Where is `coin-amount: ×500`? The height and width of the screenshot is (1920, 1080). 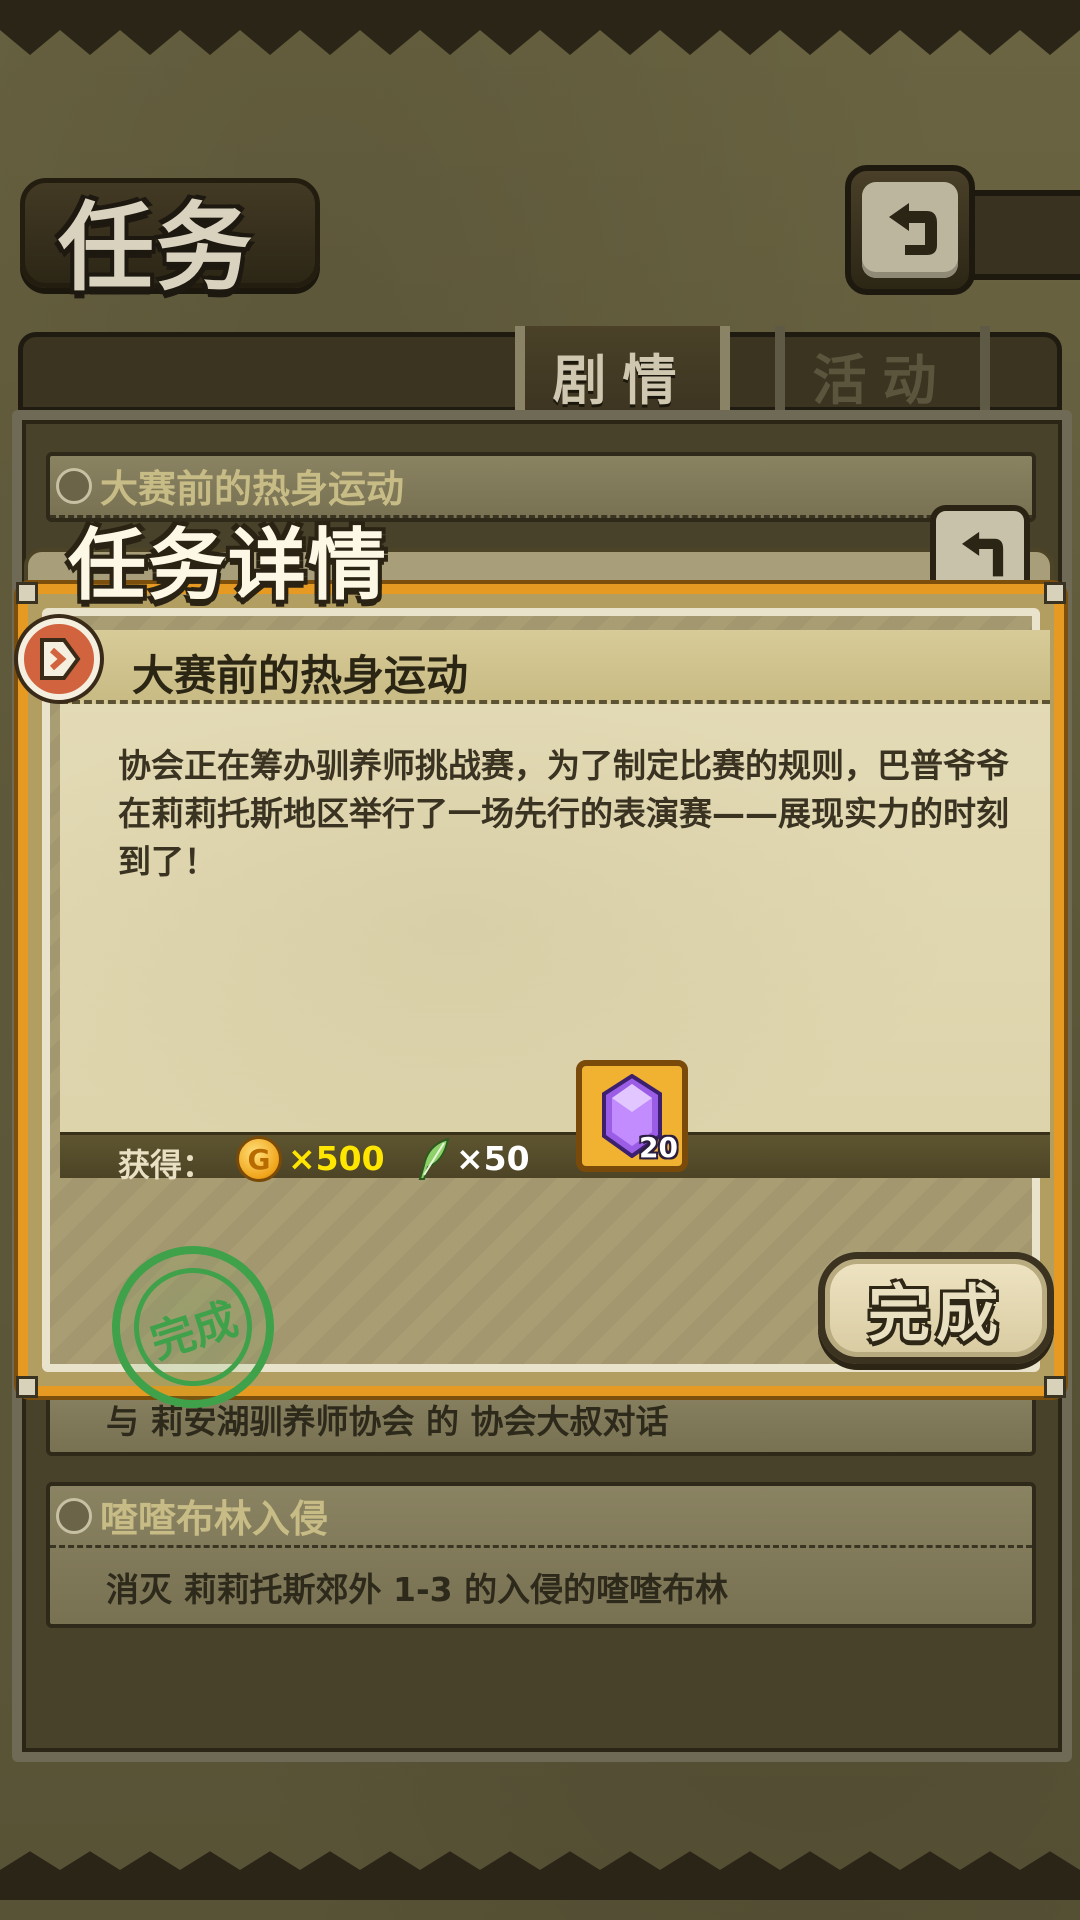
coin-amount: ×500 is located at coordinates (336, 1158).